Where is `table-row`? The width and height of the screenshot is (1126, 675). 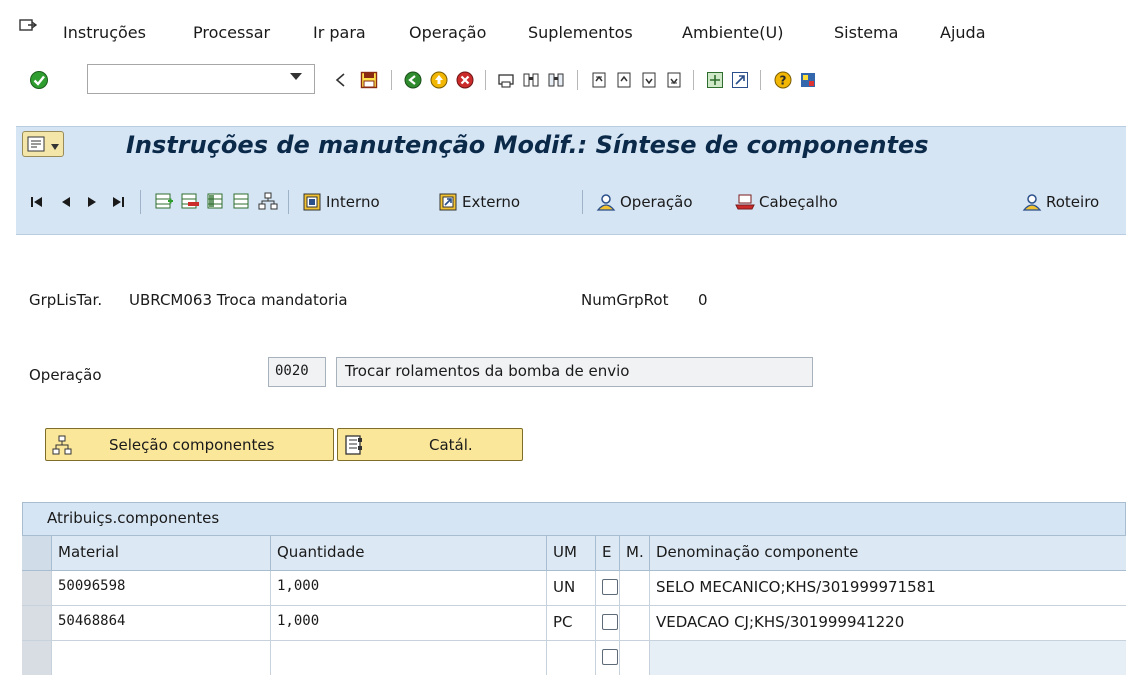 table-row is located at coordinates (574, 658).